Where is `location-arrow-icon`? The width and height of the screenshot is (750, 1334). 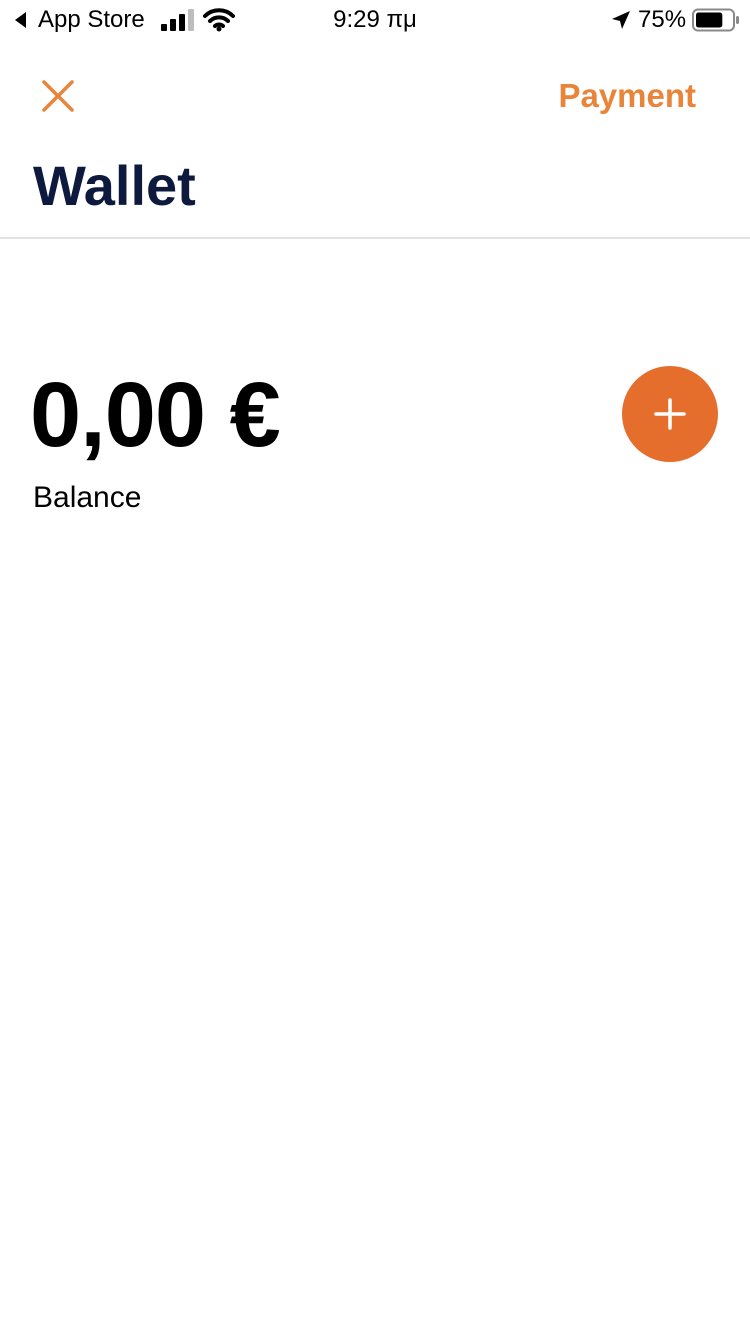 location-arrow-icon is located at coordinates (621, 20).